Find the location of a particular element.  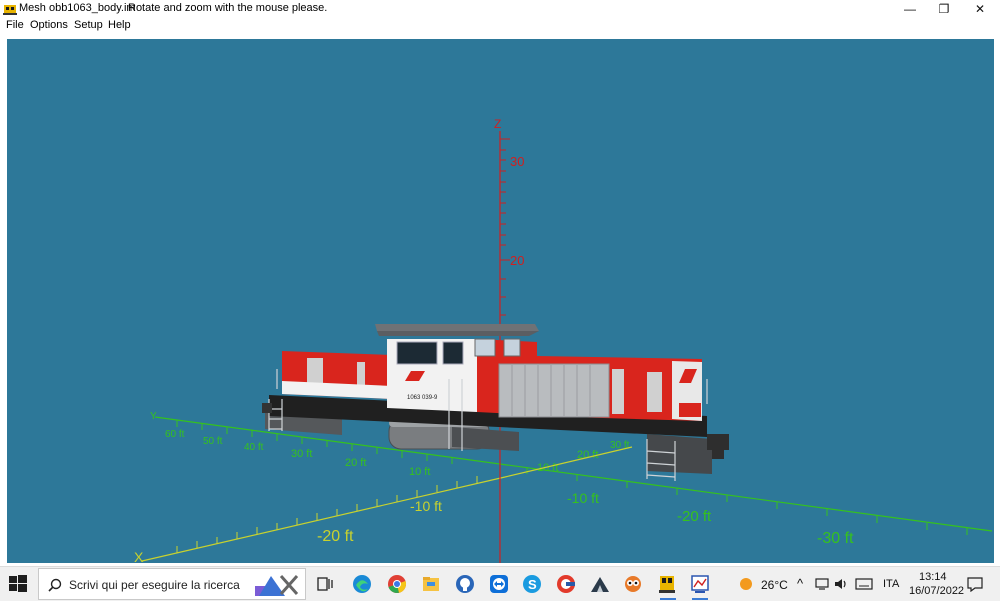

menu-bar: File Options Setup Help is located at coordinates (500, 26).